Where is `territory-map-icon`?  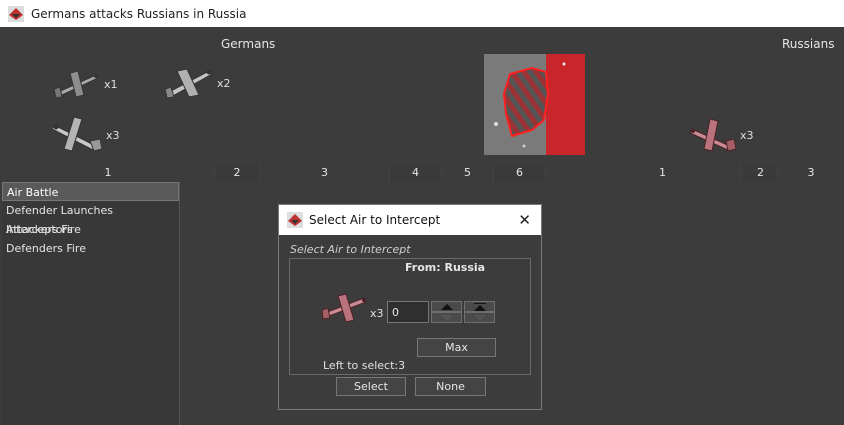
territory-map-icon is located at coordinates (534, 104).